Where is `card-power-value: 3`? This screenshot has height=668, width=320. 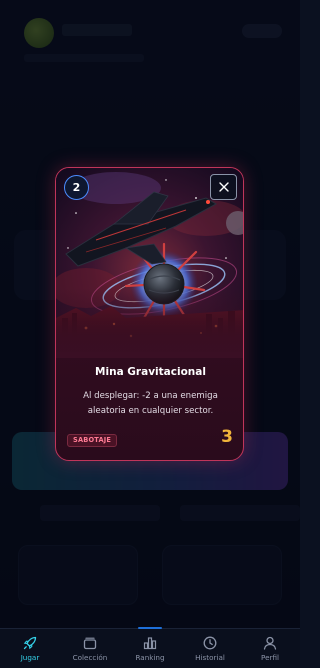
card-power-value: 3 is located at coordinates (227, 437).